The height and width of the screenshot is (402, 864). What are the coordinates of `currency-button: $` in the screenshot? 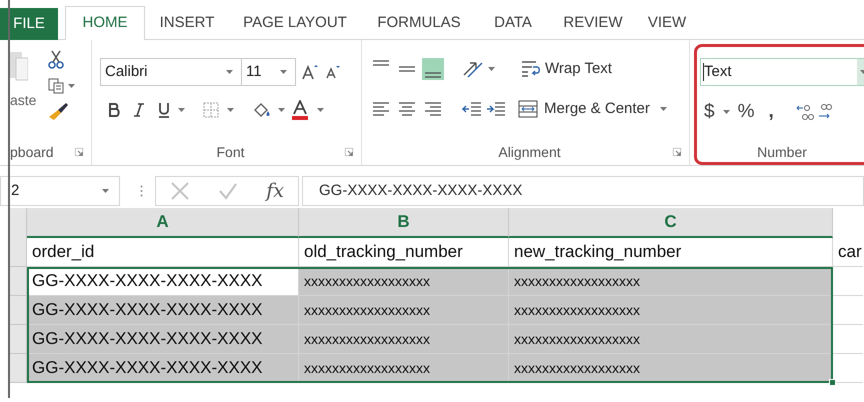 It's located at (709, 112).